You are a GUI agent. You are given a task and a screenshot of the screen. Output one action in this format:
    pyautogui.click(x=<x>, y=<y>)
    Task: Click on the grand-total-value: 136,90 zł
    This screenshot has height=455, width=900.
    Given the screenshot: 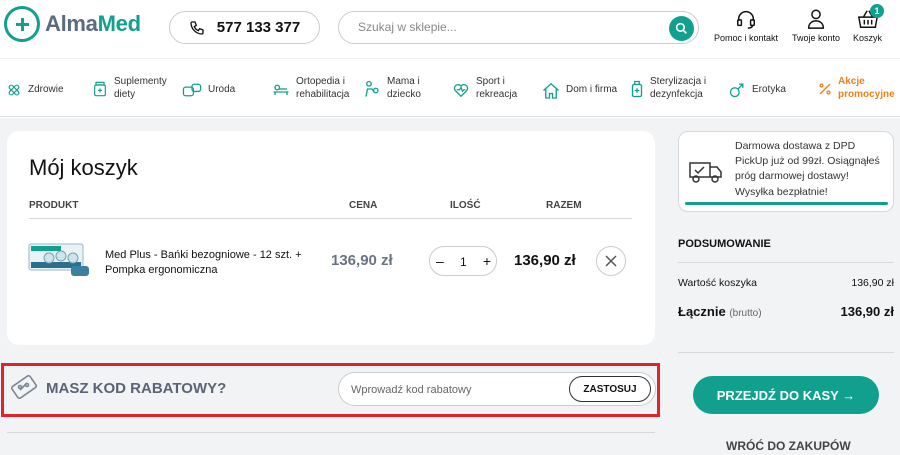 What is the action you would take?
    pyautogui.click(x=867, y=311)
    